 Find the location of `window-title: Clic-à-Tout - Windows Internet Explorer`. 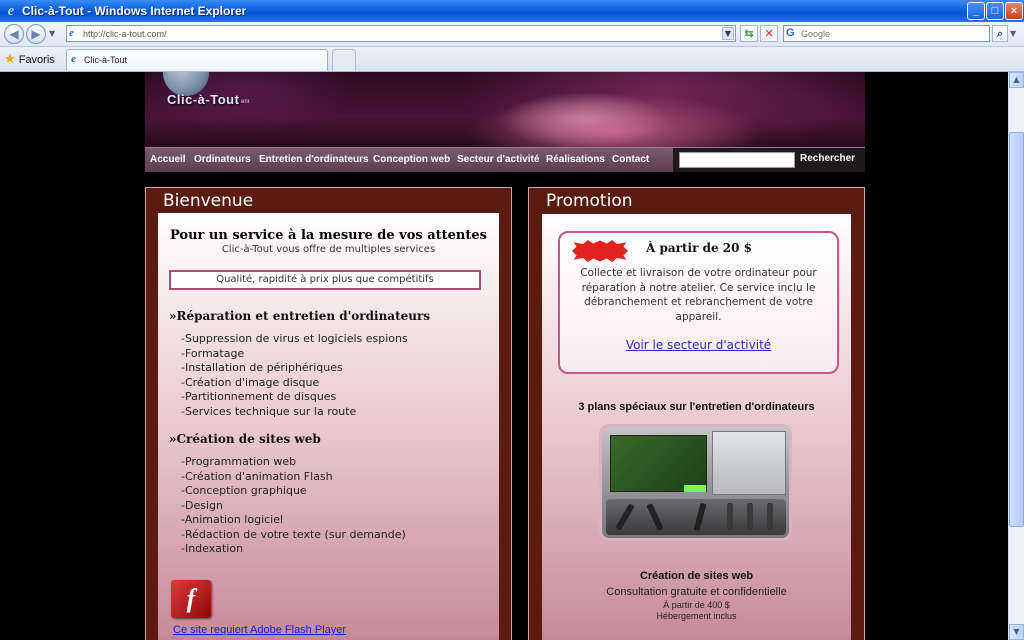

window-title: Clic-à-Tout - Windows Internet Explorer is located at coordinates (134, 11).